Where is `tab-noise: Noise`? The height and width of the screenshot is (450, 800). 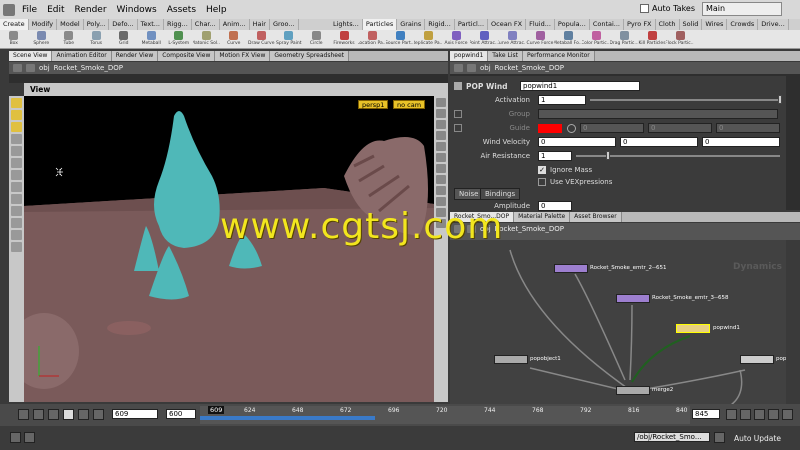
tab-noise: Noise is located at coordinates (469, 194).